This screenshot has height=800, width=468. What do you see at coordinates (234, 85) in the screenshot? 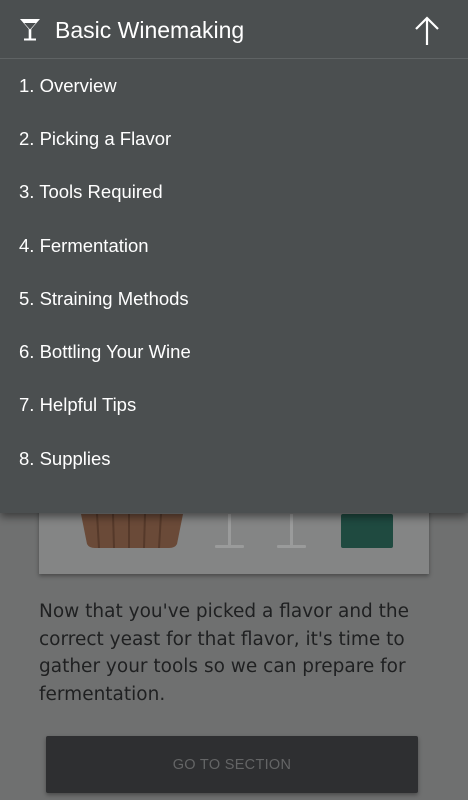
I see `menu-item-overview: 1. Overview` at bounding box center [234, 85].